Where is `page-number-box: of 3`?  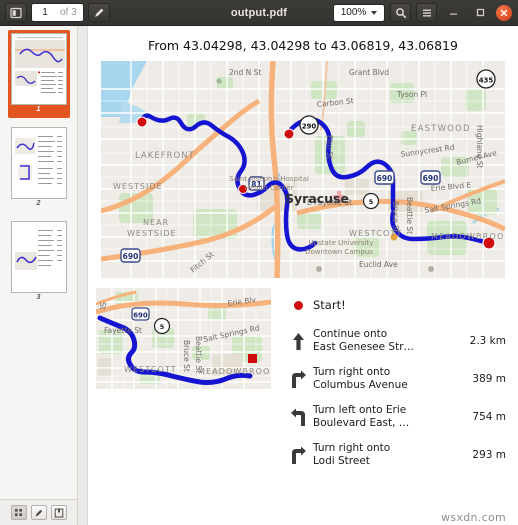 page-number-box: of 3 is located at coordinates (57, 12).